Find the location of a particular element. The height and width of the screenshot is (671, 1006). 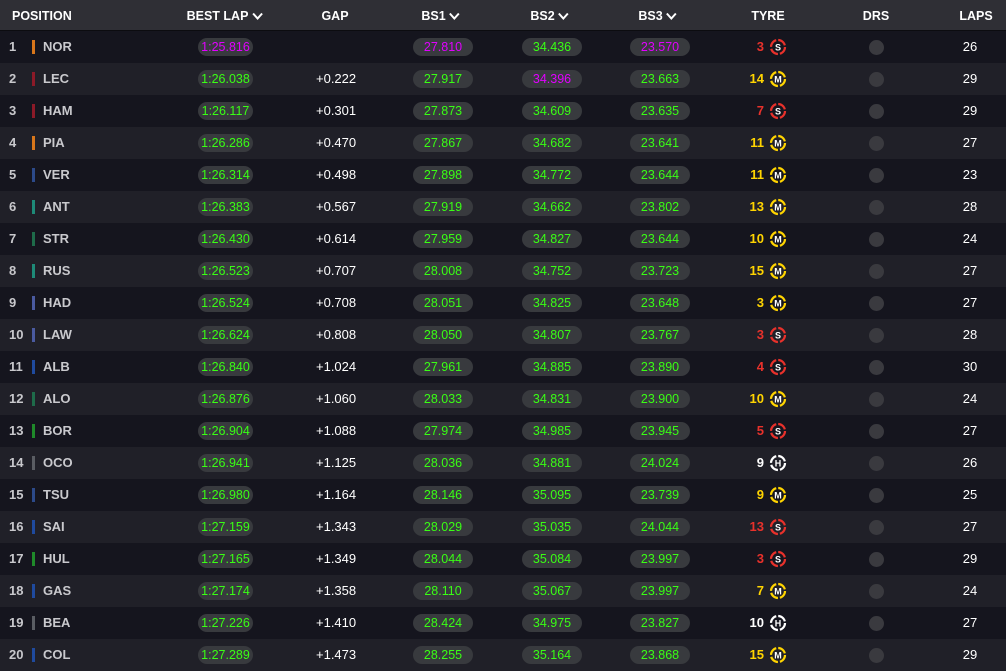

gap-value: +0.614 is located at coordinates (336, 238).